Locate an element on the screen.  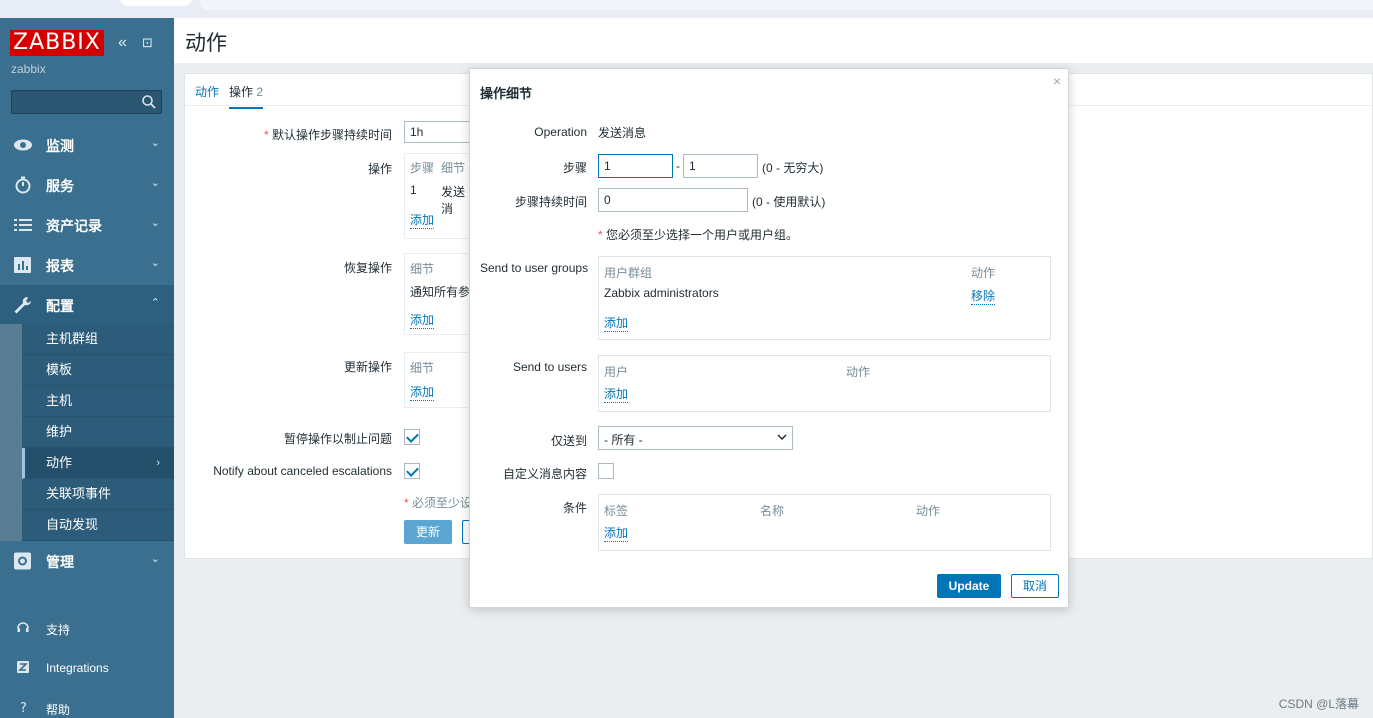
nav-support: 支持 is located at coordinates (87, 628).